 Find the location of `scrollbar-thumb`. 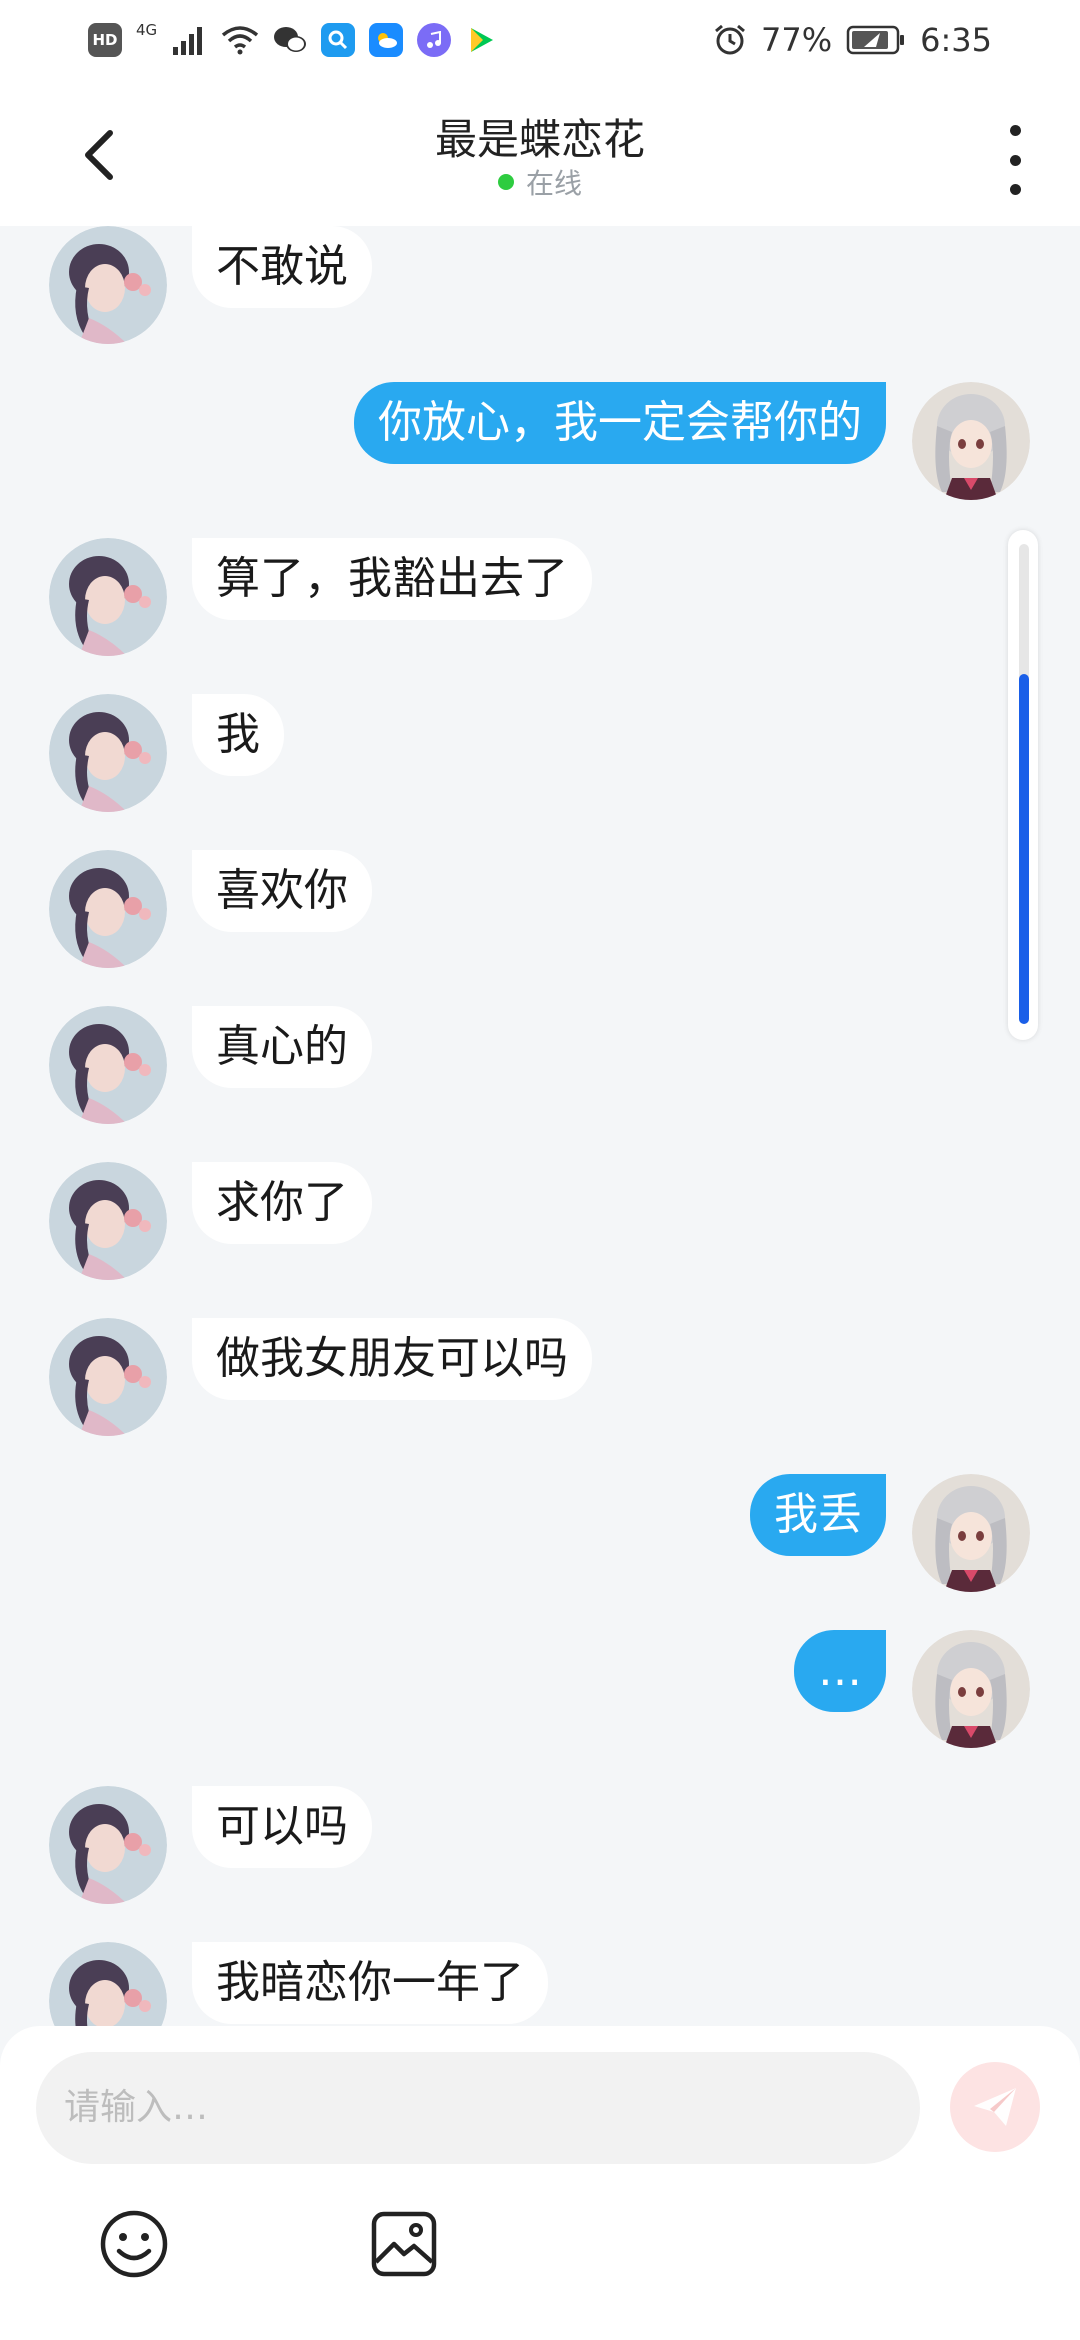

scrollbar-thumb is located at coordinates (1024, 848).